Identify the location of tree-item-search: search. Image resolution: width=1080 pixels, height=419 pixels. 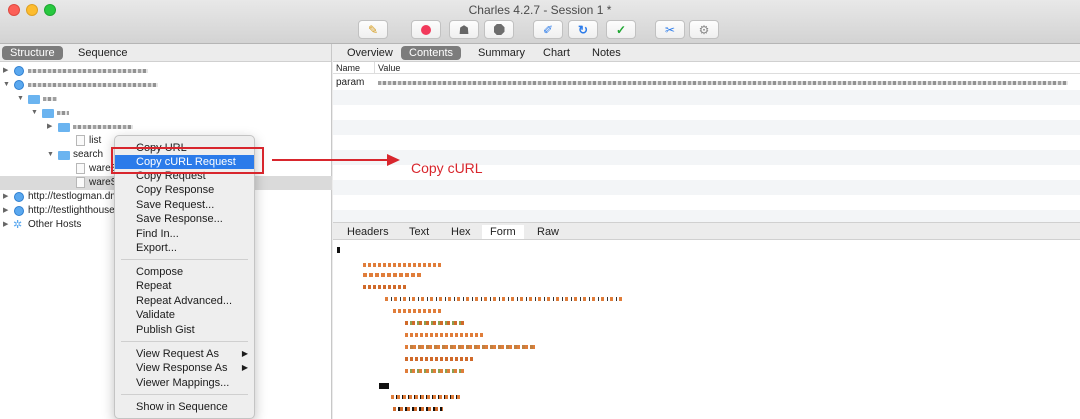
(88, 154).